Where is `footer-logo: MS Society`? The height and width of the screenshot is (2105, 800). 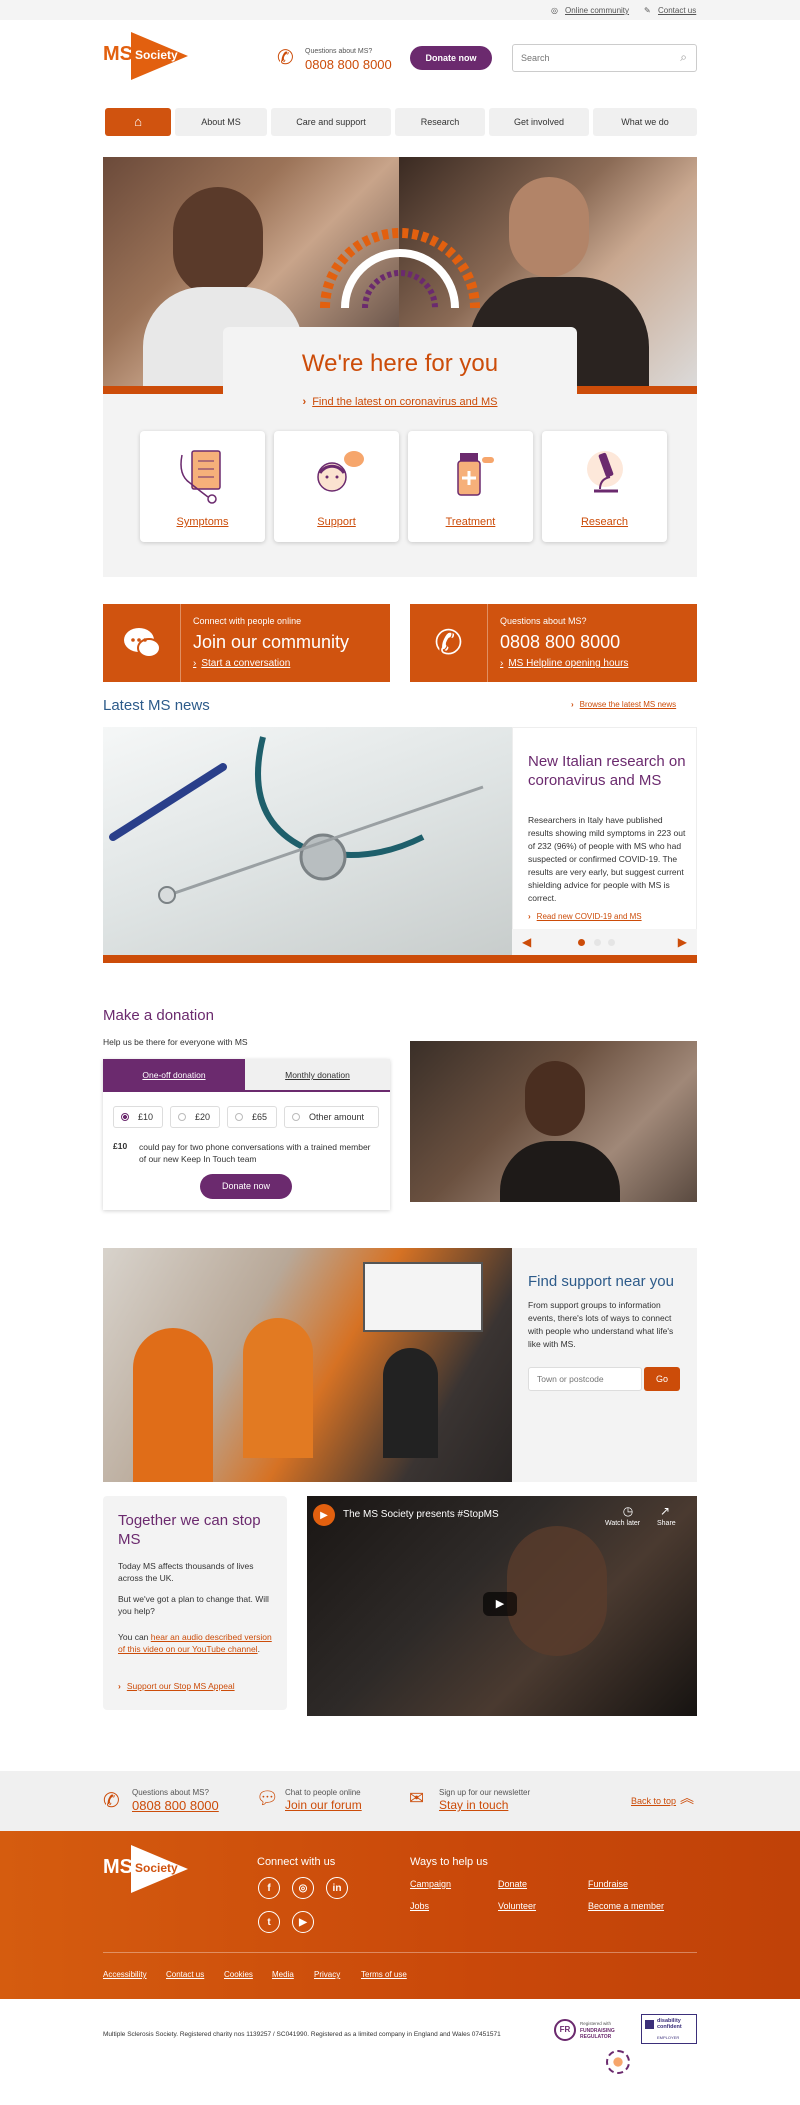
footer-logo: MS Society is located at coordinates (145, 1869).